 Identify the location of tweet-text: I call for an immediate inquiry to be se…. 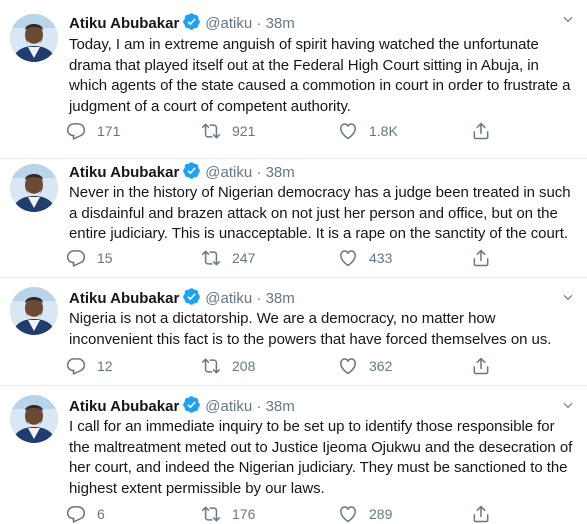
(321, 457).